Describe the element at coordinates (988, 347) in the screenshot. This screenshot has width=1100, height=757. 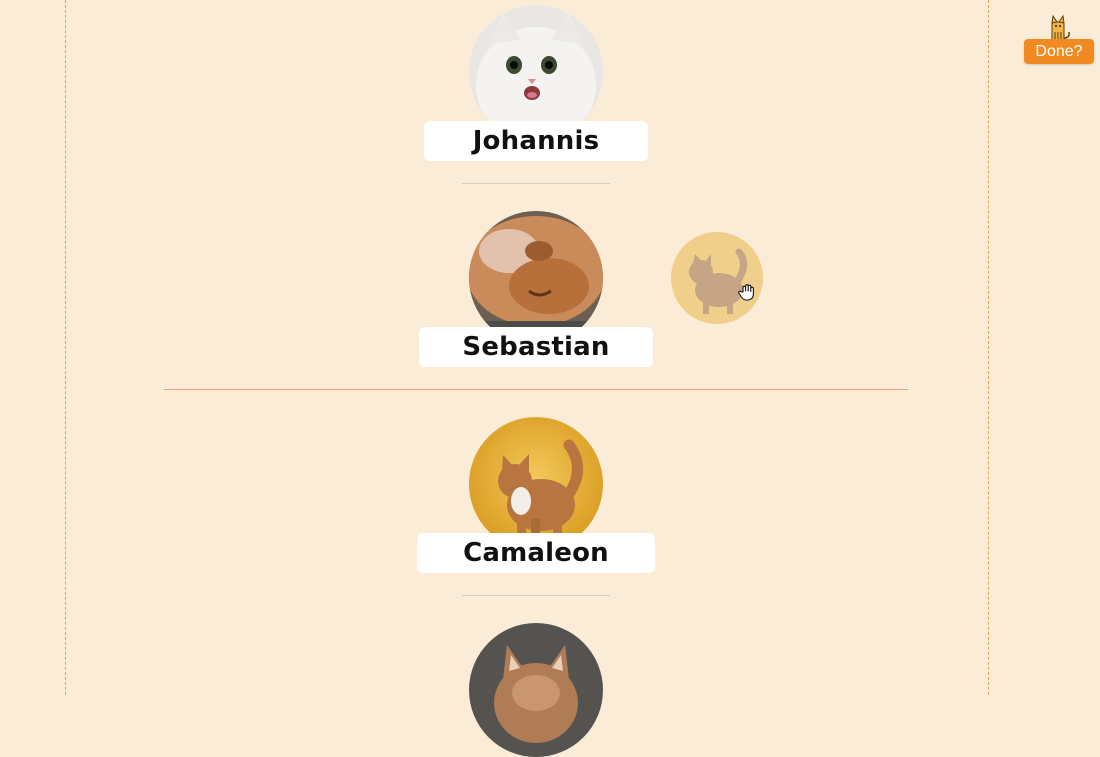
I see `right-dashed-border` at that location.